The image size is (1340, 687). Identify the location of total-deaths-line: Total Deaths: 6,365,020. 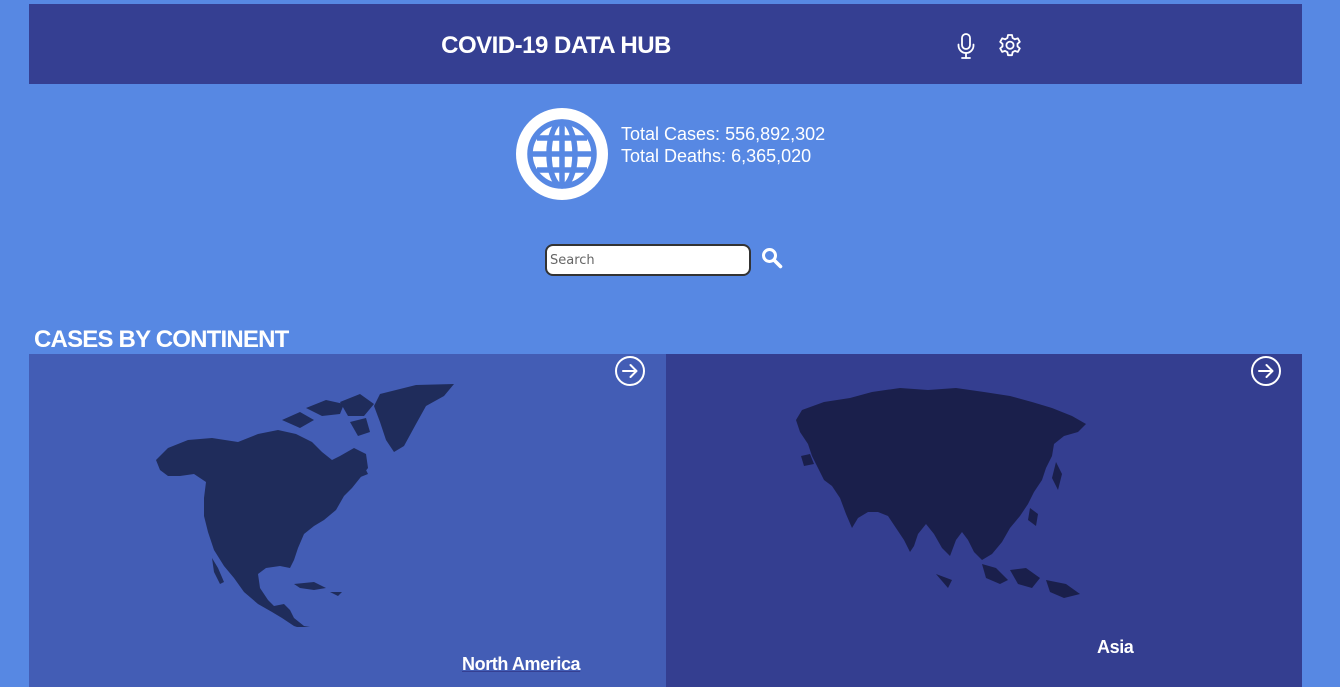
(723, 156).